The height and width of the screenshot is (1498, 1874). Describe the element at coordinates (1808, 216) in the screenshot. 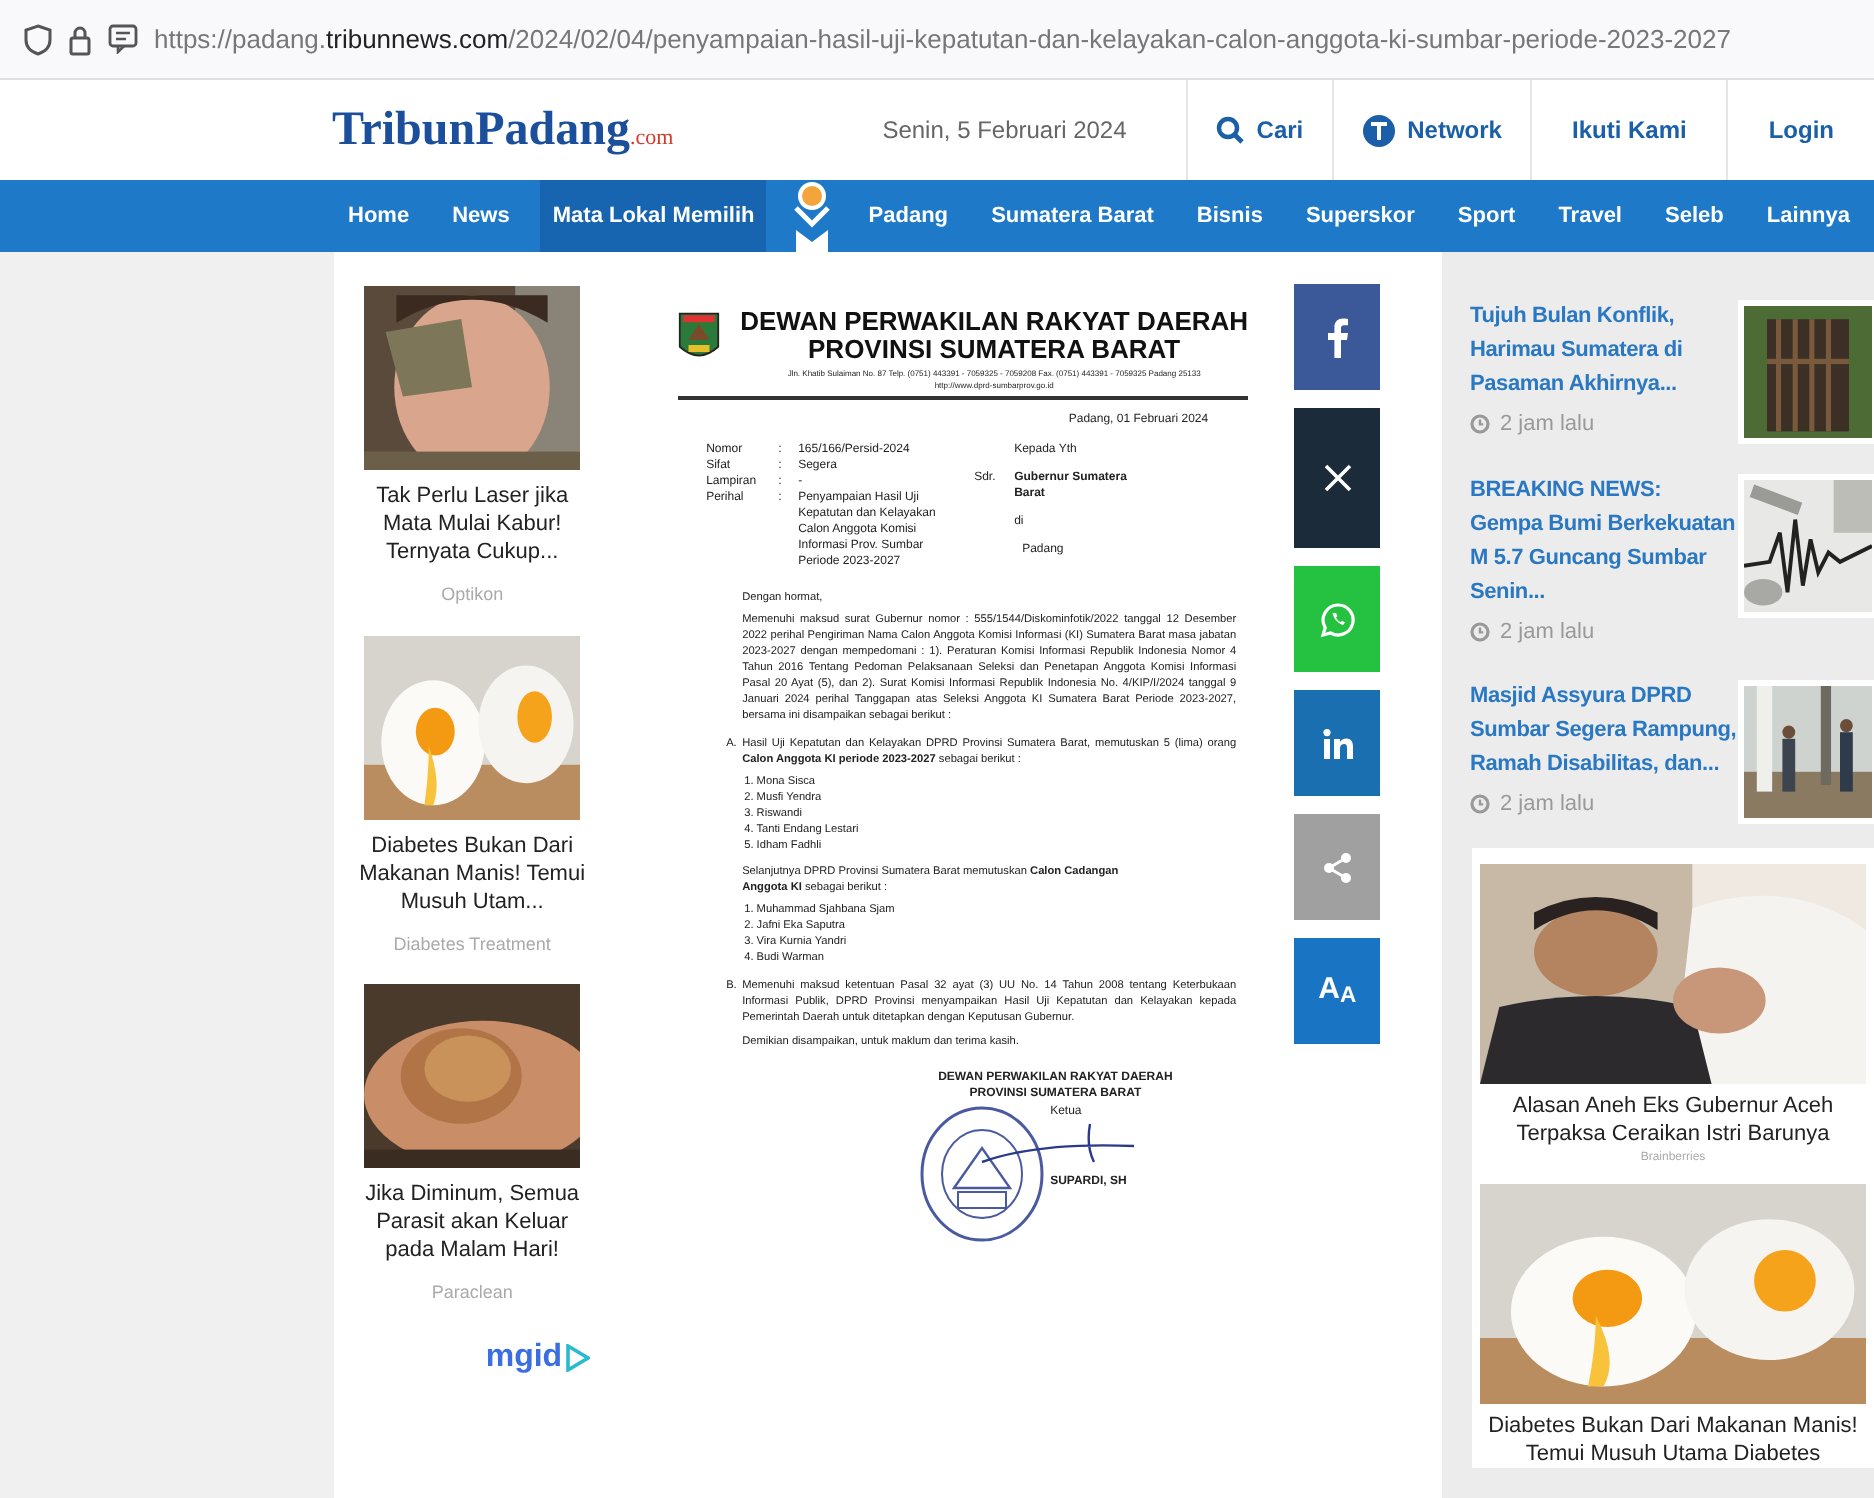

I see `nav-link: Lainnya` at that location.